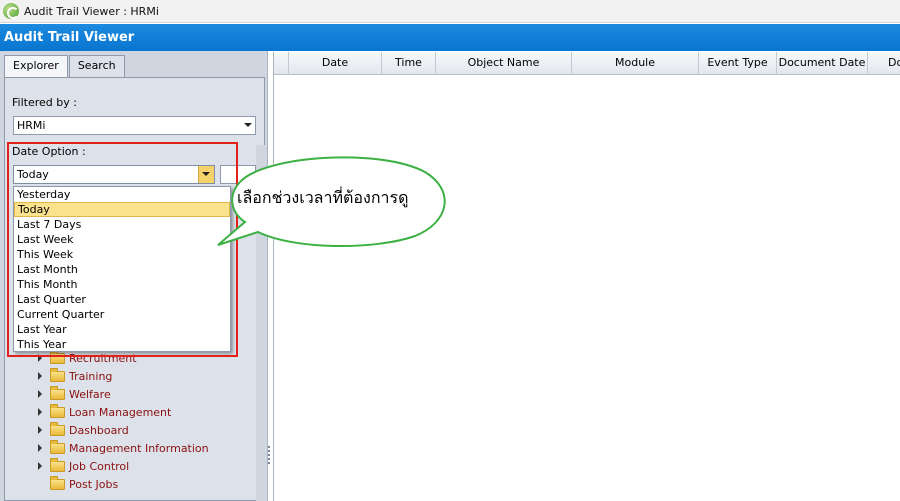  What do you see at coordinates (248, 125) in the screenshot?
I see `chevron-down-icon` at bounding box center [248, 125].